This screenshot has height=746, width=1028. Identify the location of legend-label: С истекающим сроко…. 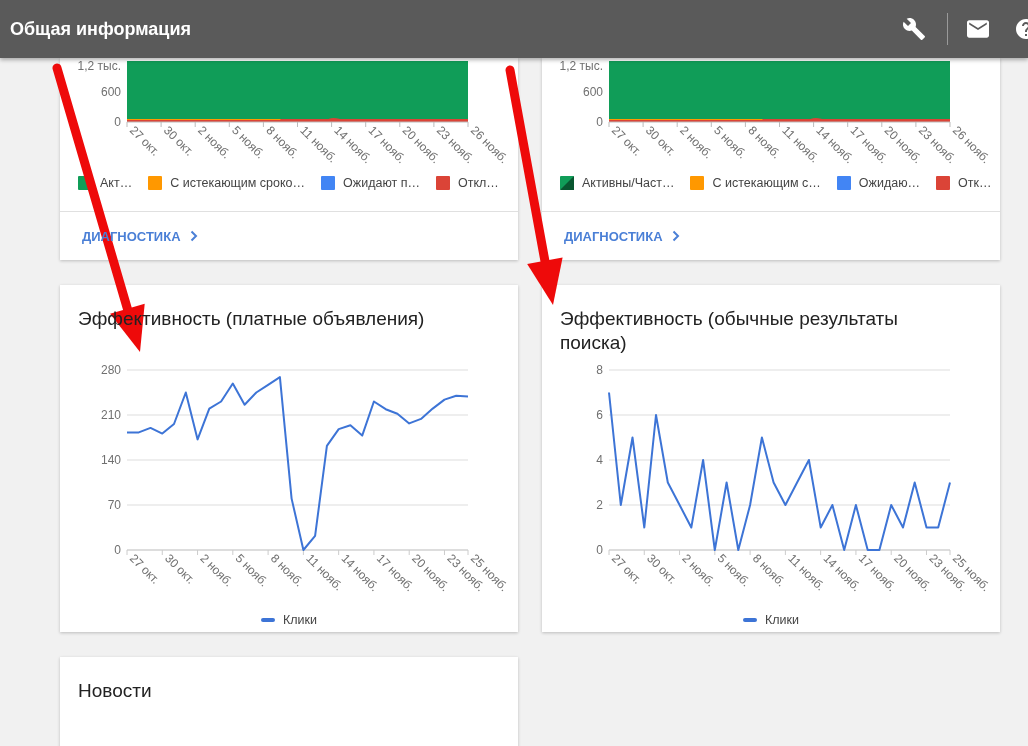
(238, 183).